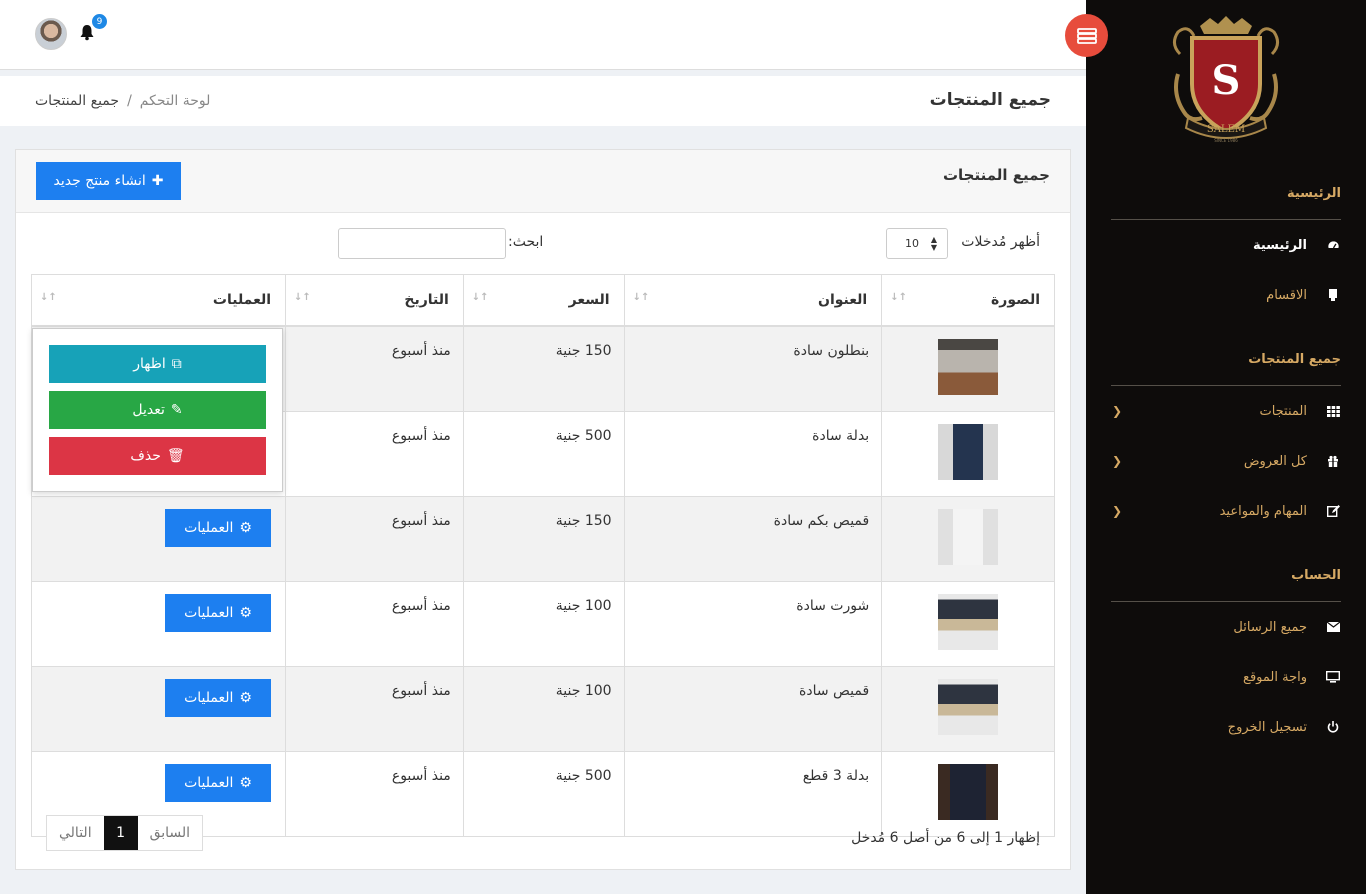 This screenshot has width=1366, height=894. I want to click on operations-cell: ⚙ العمليات, so click(158, 538).